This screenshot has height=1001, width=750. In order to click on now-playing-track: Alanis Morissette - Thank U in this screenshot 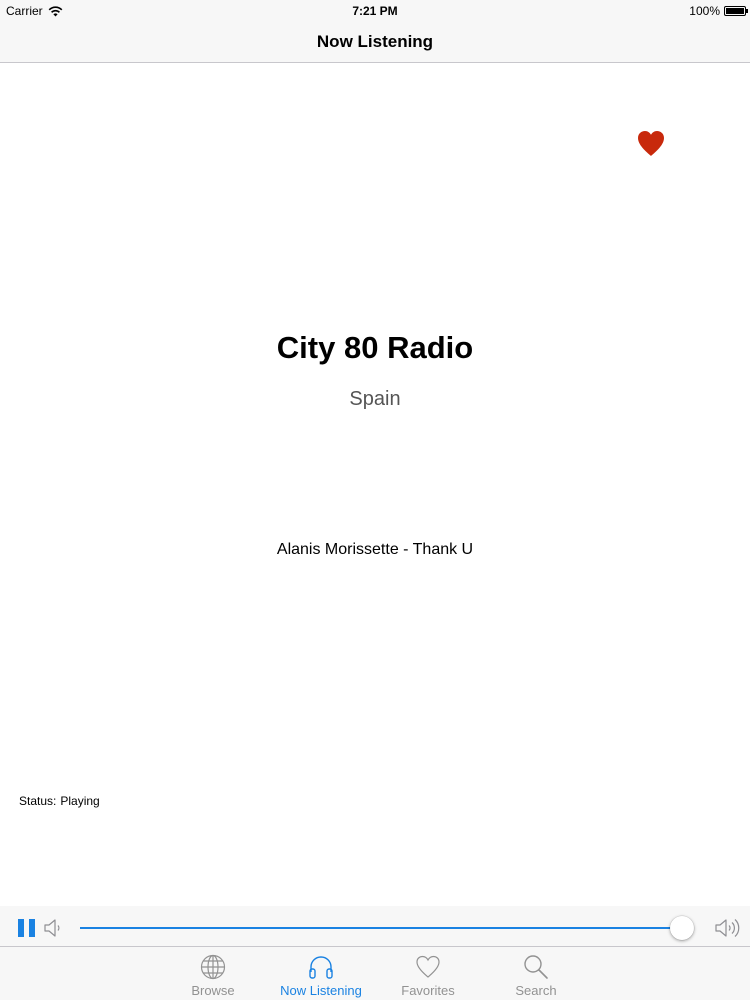, I will do `click(375, 549)`.